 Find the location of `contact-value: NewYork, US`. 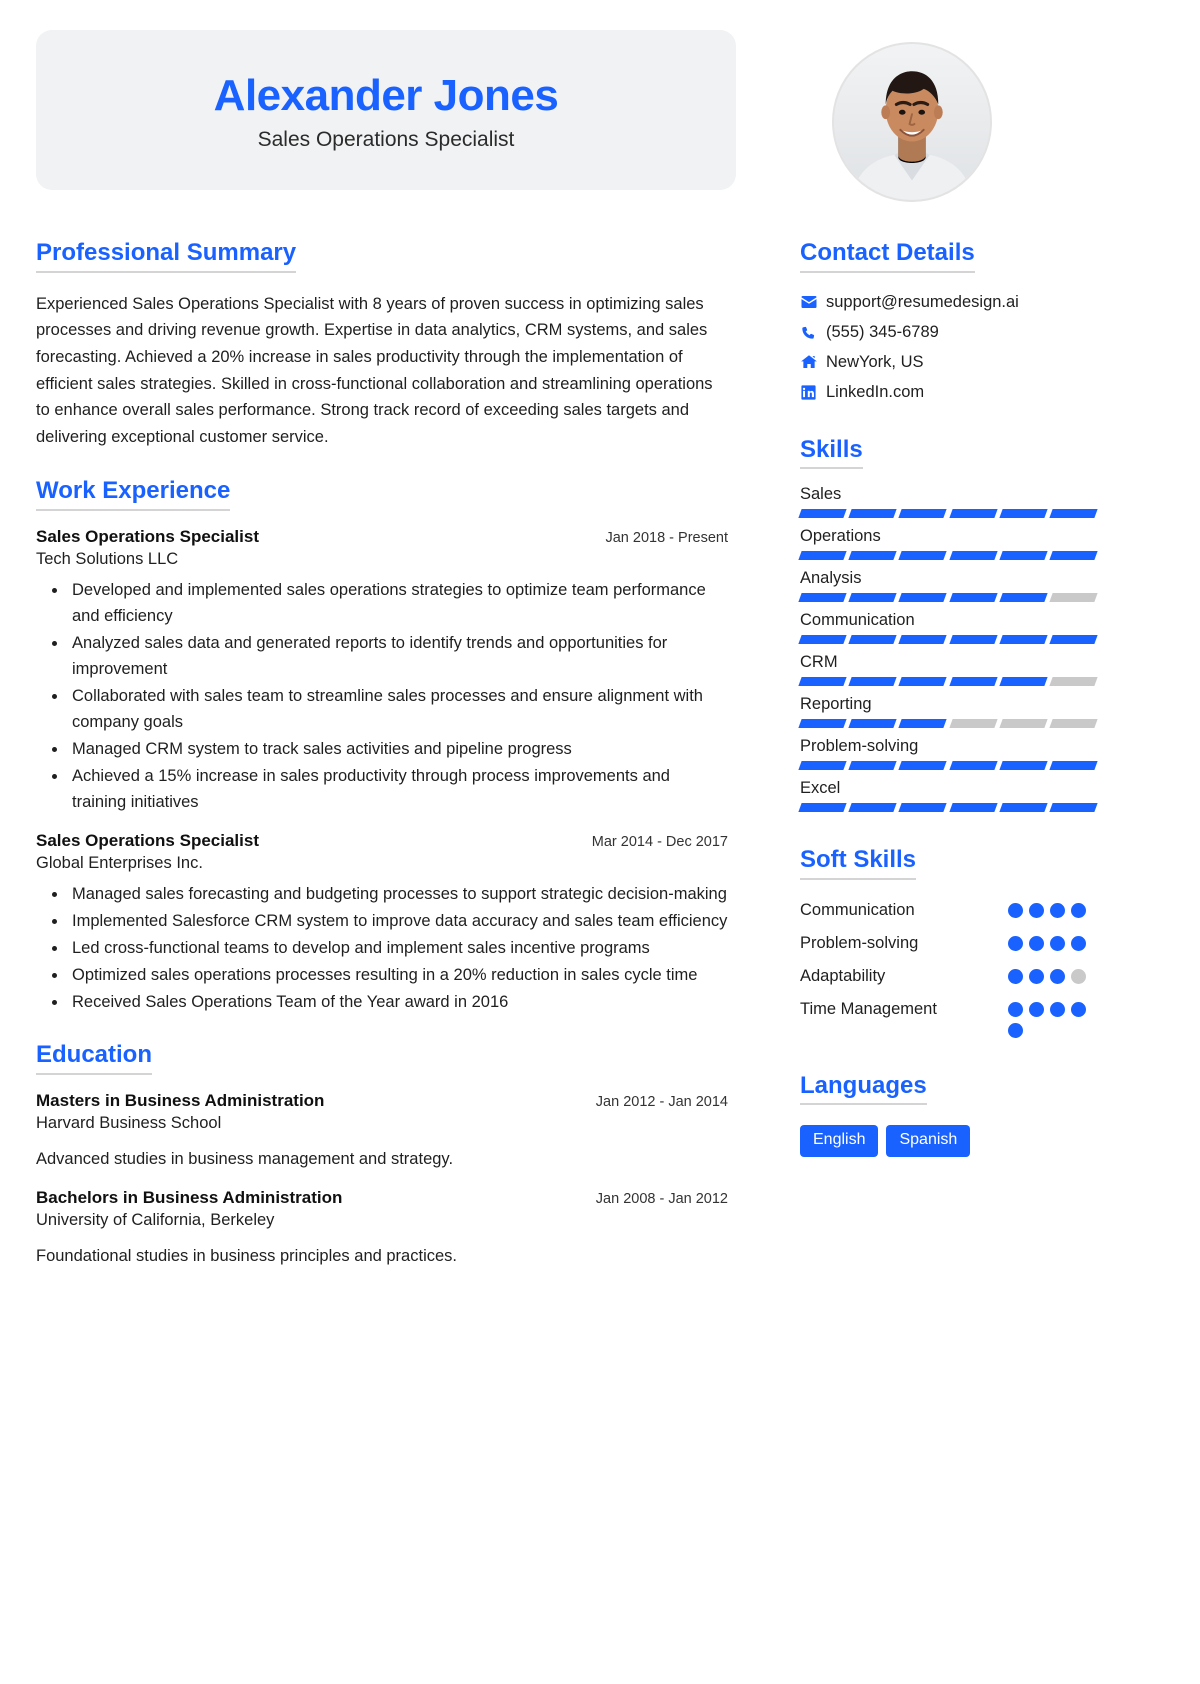

contact-value: NewYork, US is located at coordinates (875, 361).